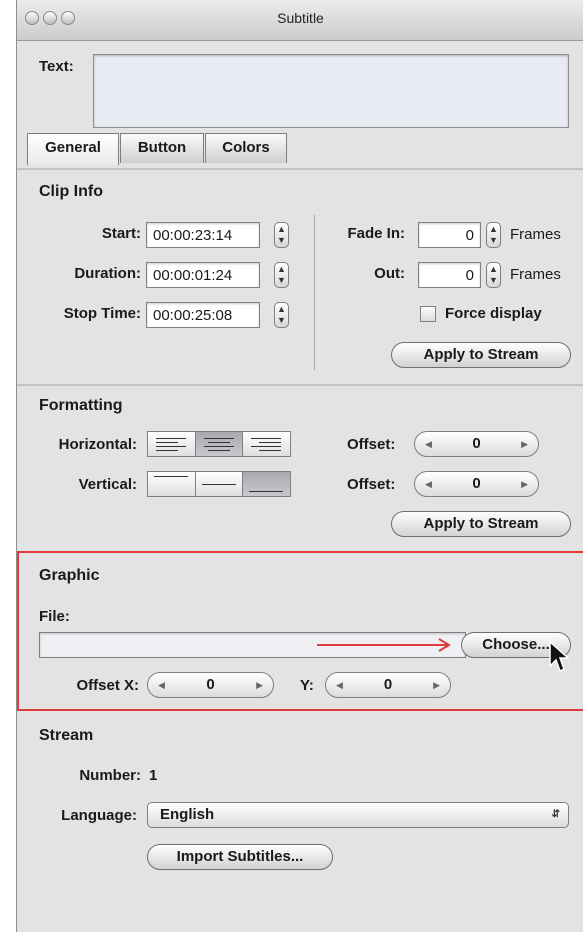  What do you see at coordinates (246, 148) in the screenshot?
I see `tab-colors: Colors` at bounding box center [246, 148].